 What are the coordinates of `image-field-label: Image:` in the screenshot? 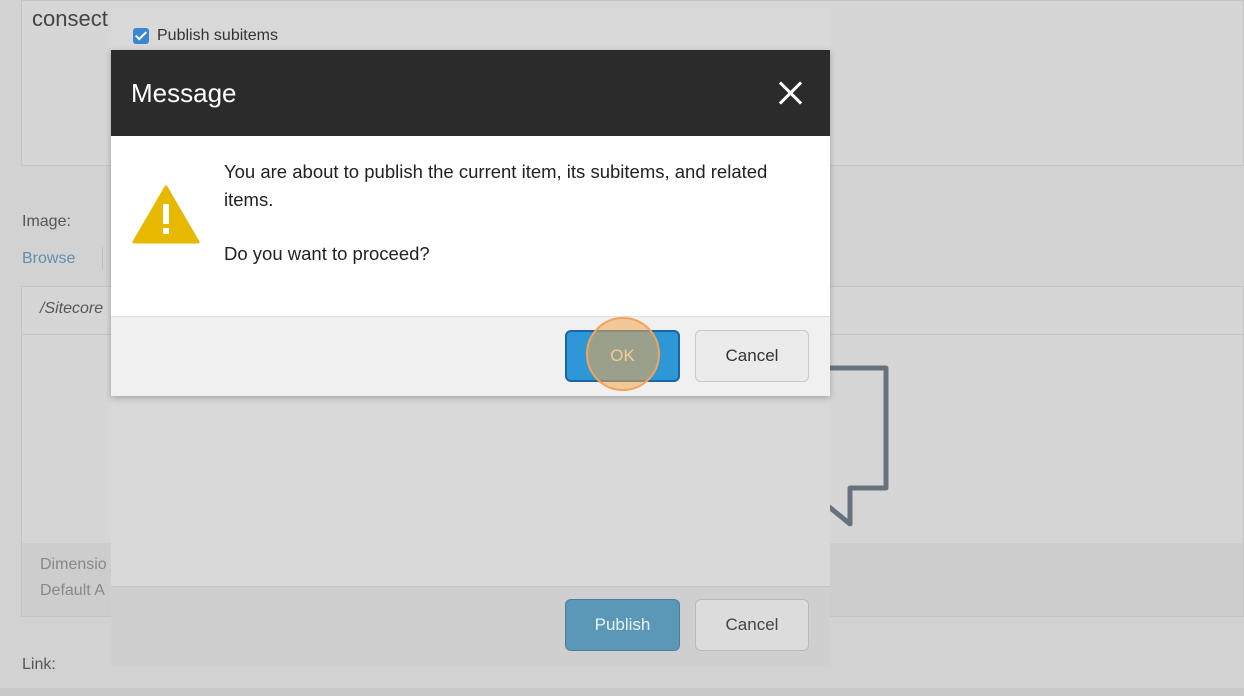 It's located at (46, 221).